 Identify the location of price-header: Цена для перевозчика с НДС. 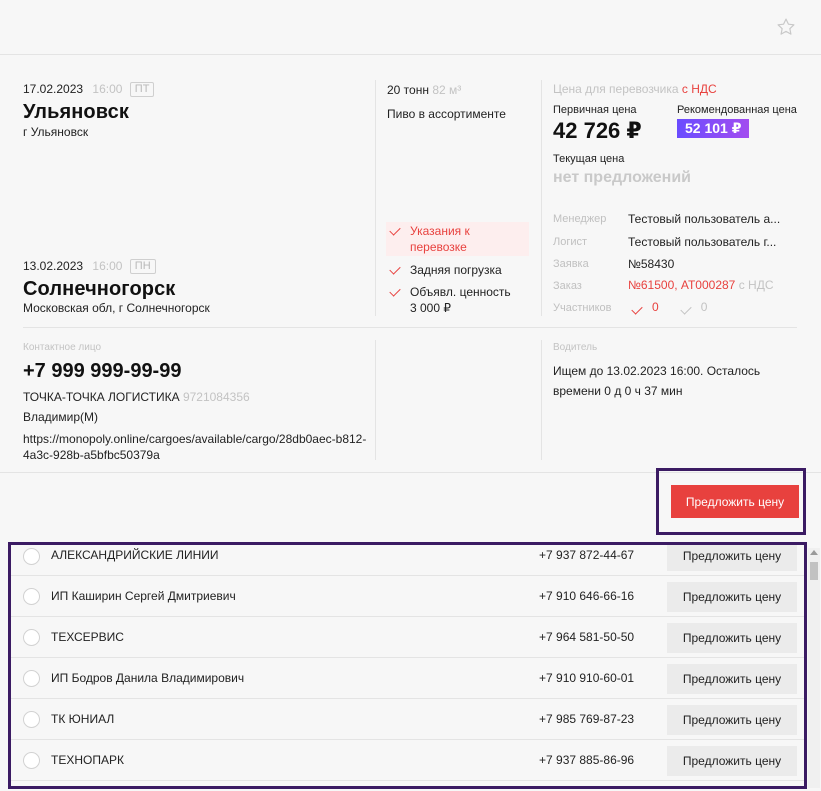
(635, 89).